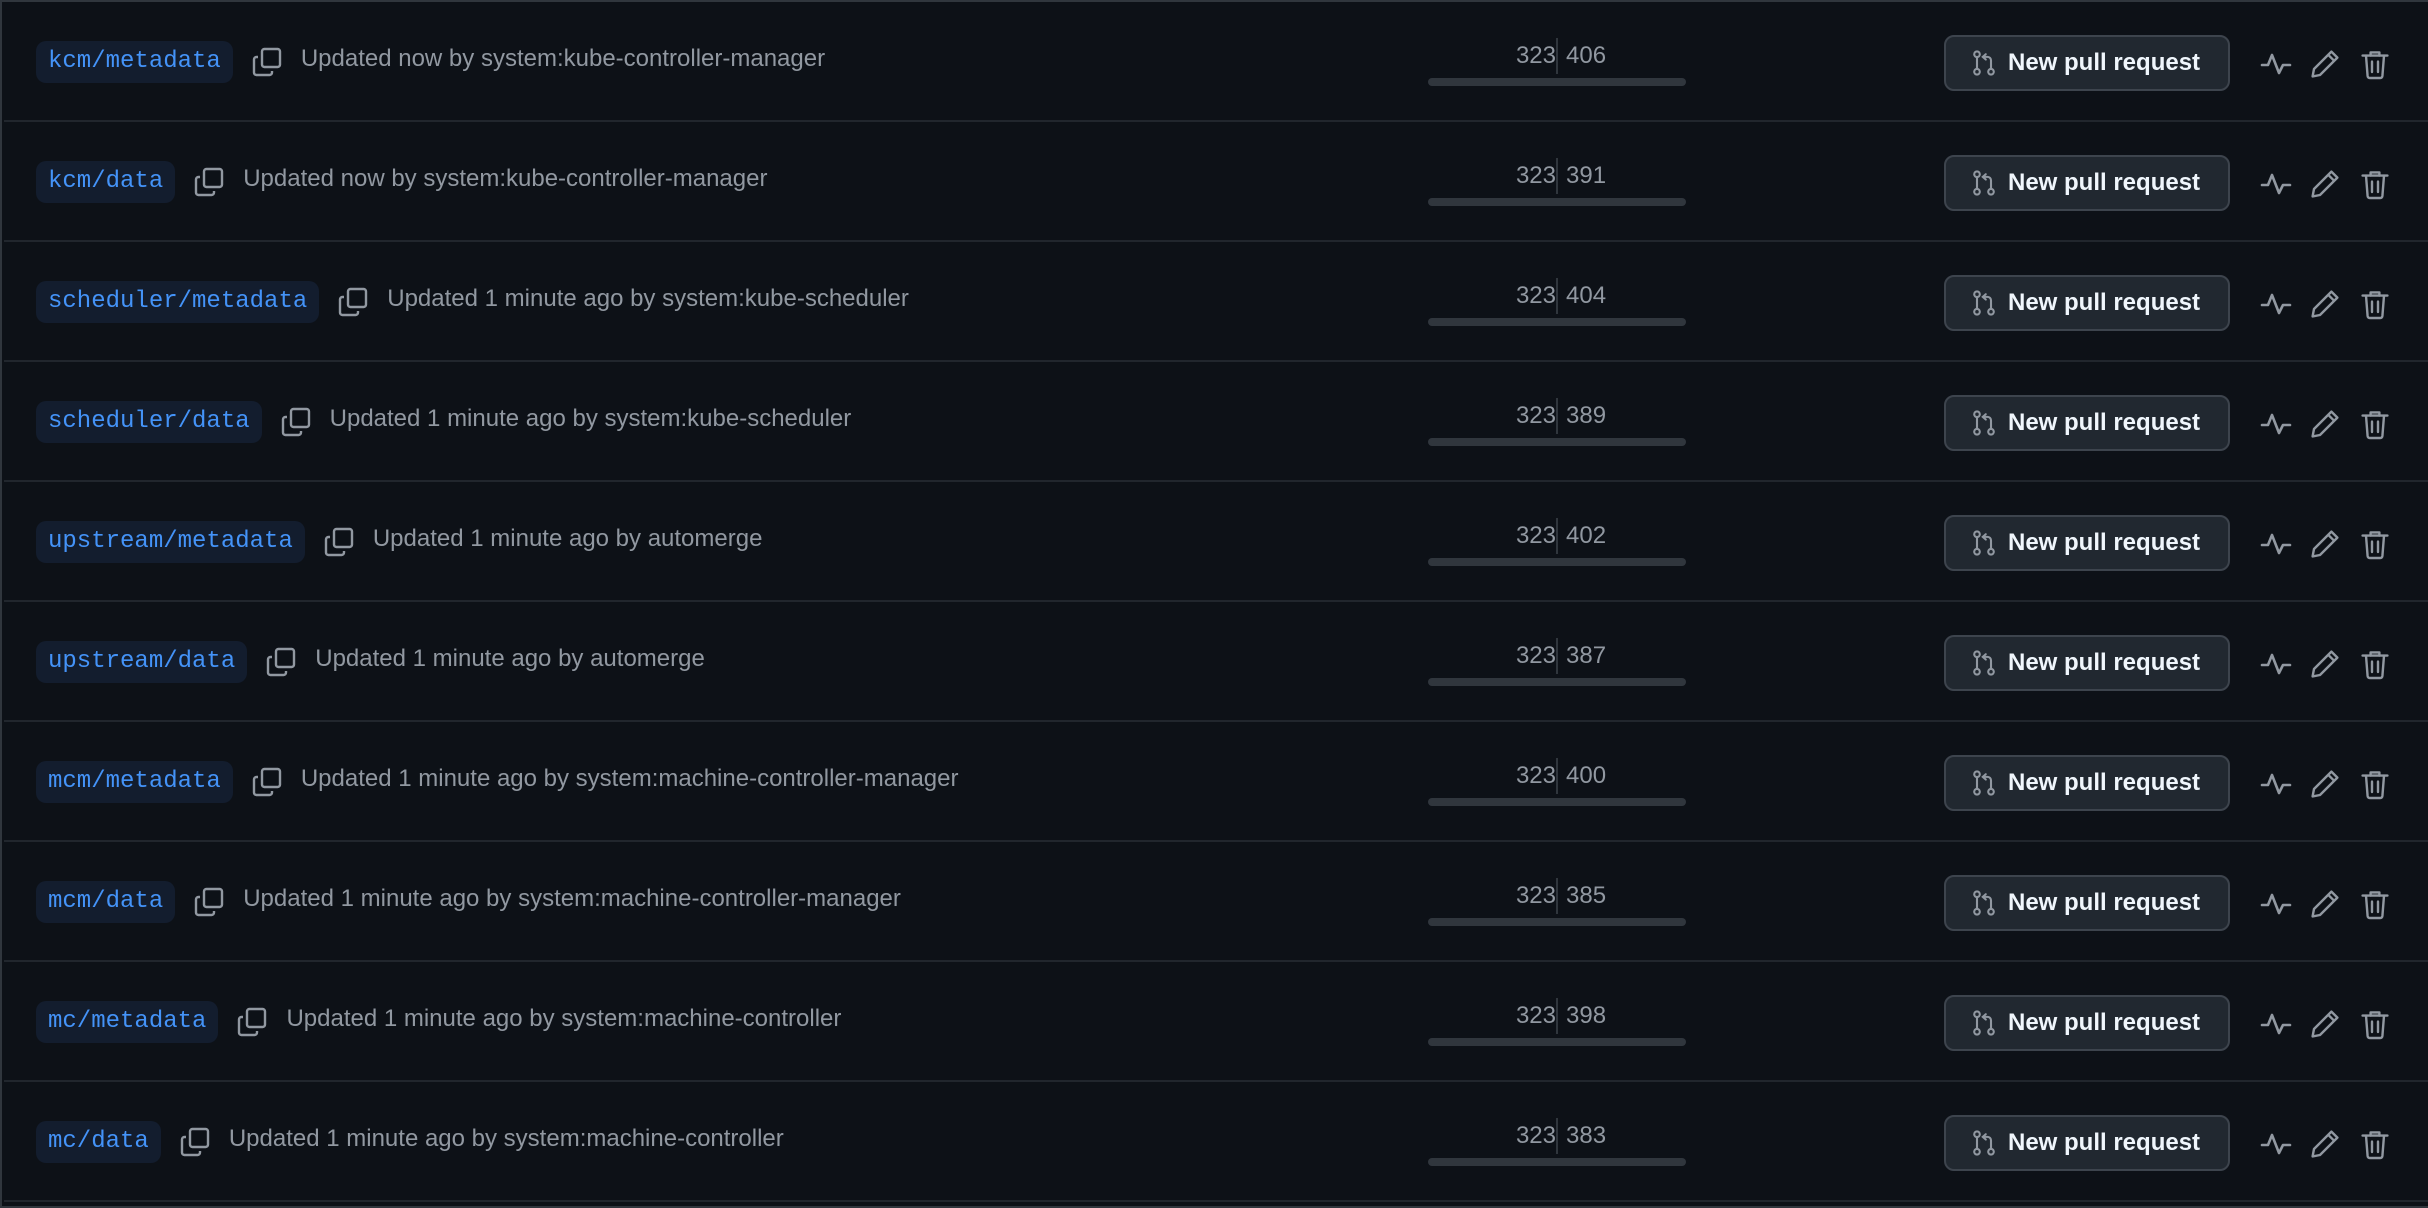  What do you see at coordinates (1557, 303) in the screenshot?
I see `ahead-behind-indicator: 323 404` at bounding box center [1557, 303].